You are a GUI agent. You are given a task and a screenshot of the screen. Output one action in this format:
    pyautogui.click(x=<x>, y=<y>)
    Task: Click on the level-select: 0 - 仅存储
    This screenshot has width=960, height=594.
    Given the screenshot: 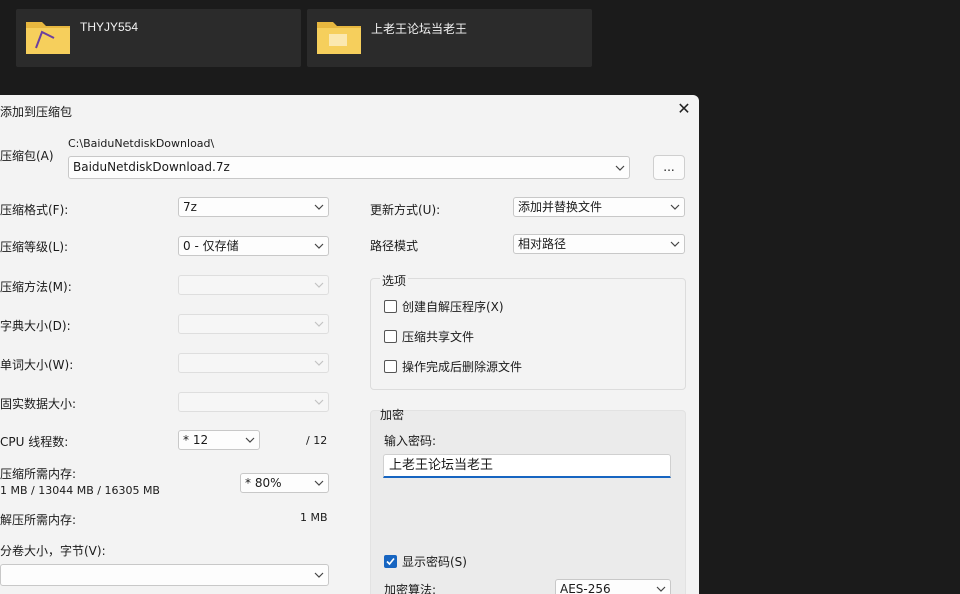 What is the action you would take?
    pyautogui.click(x=253, y=246)
    